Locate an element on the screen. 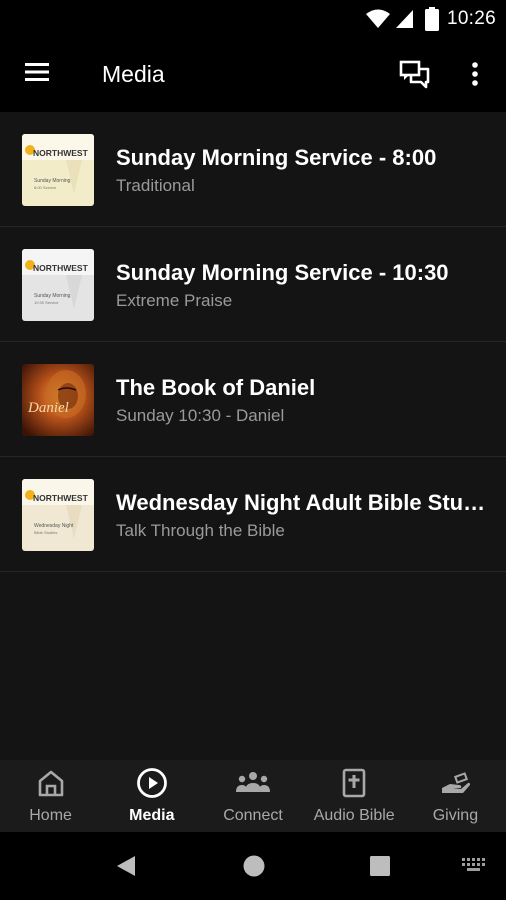 This screenshot has width=506, height=900. thumb-line2: 10:30 Service is located at coordinates (46, 302).